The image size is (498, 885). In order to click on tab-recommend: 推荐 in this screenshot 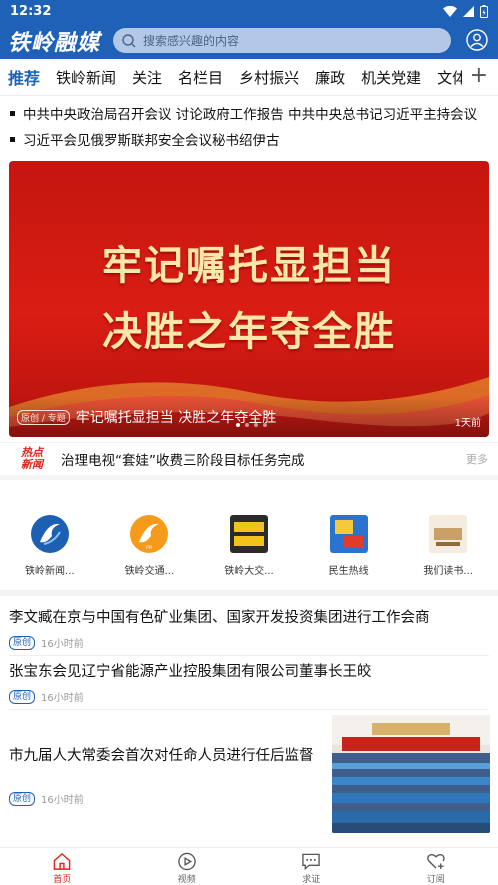, I will do `click(24, 77)`.